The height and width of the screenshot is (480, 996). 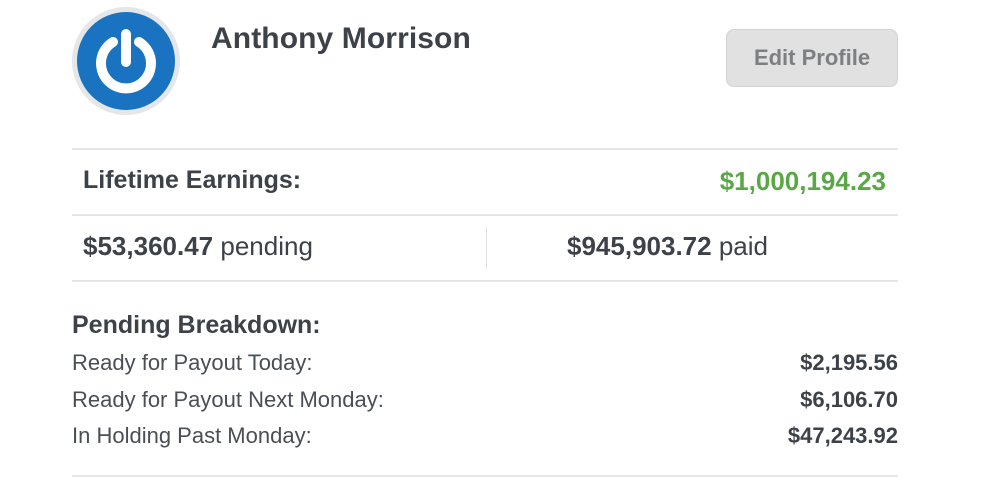 I want to click on power-icon, so click(x=126, y=61).